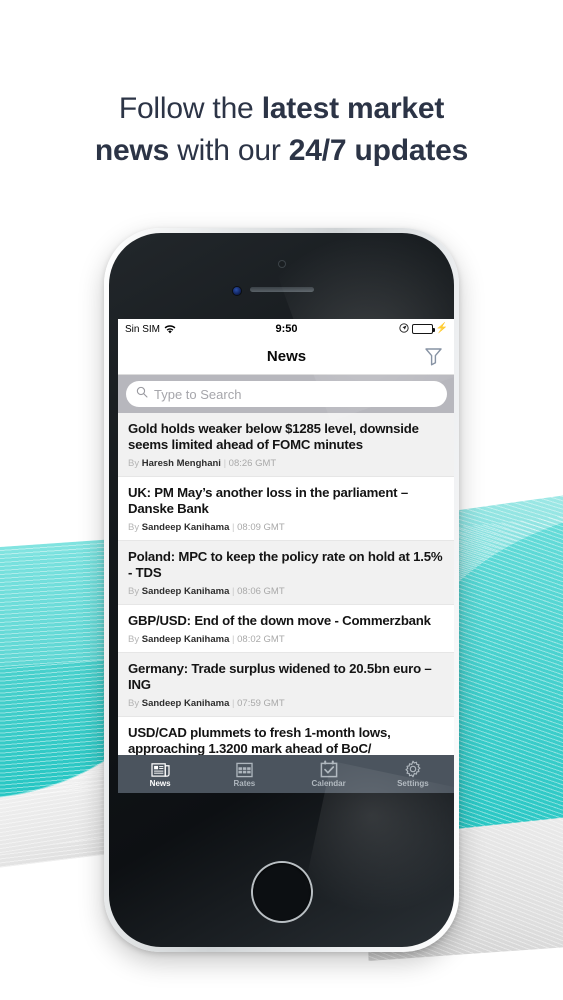  What do you see at coordinates (236, 291) in the screenshot?
I see `proximity-sensor-icon` at bounding box center [236, 291].